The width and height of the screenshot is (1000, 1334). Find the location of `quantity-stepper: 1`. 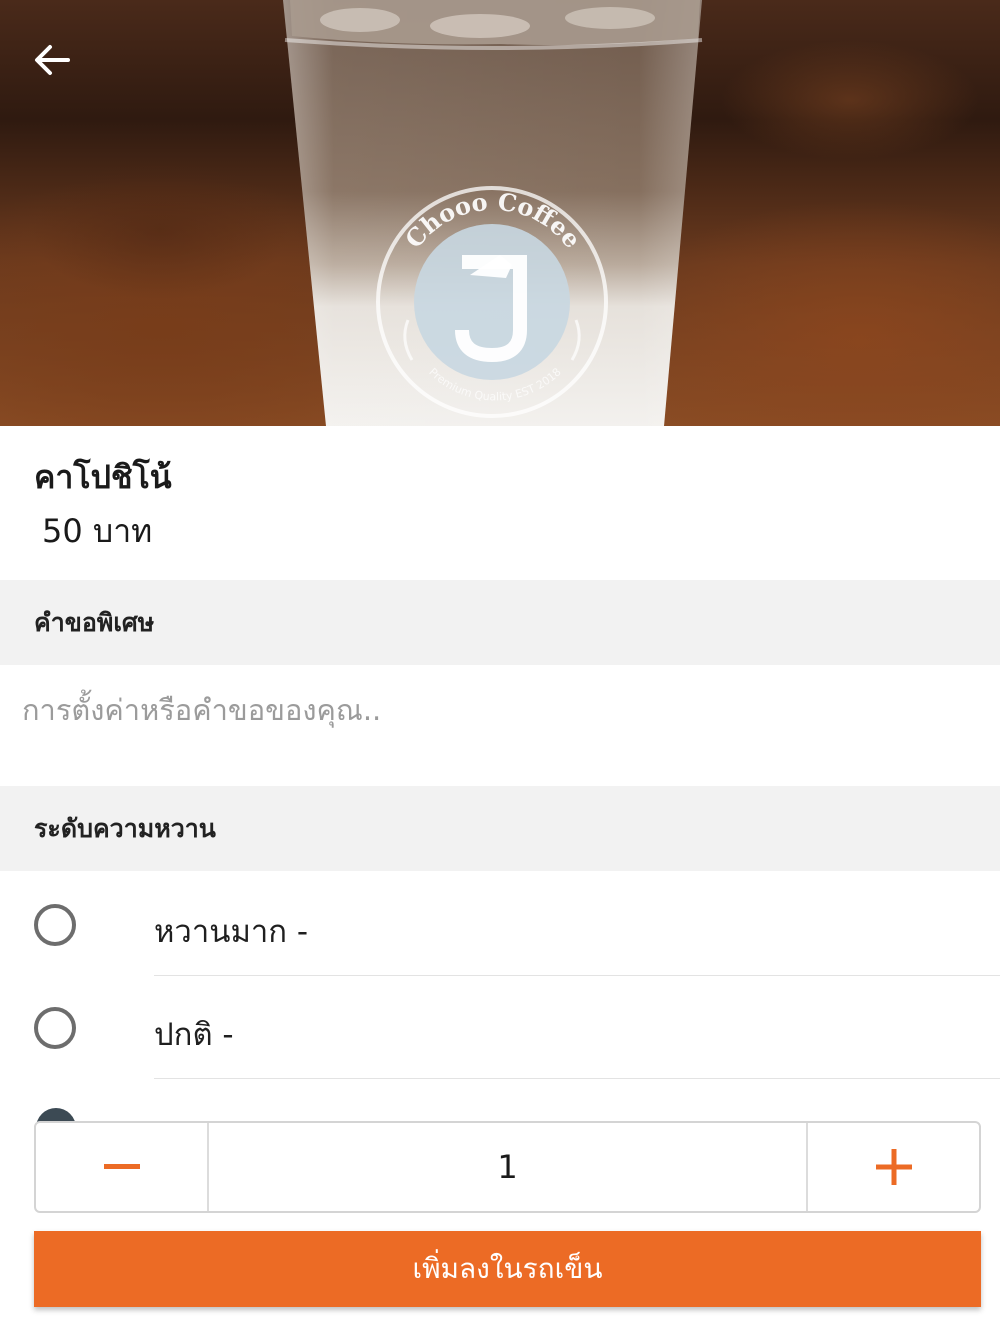

quantity-stepper: 1 is located at coordinates (507, 1167).